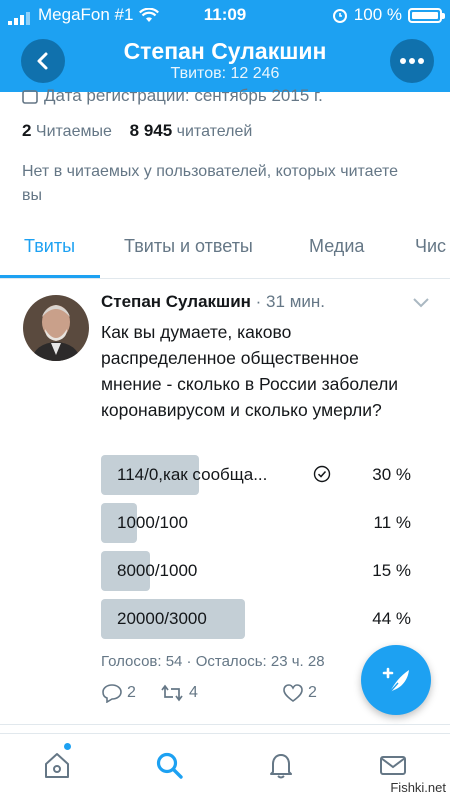 The height and width of the screenshot is (801, 450). I want to click on retweet-button: 4, so click(178, 693).